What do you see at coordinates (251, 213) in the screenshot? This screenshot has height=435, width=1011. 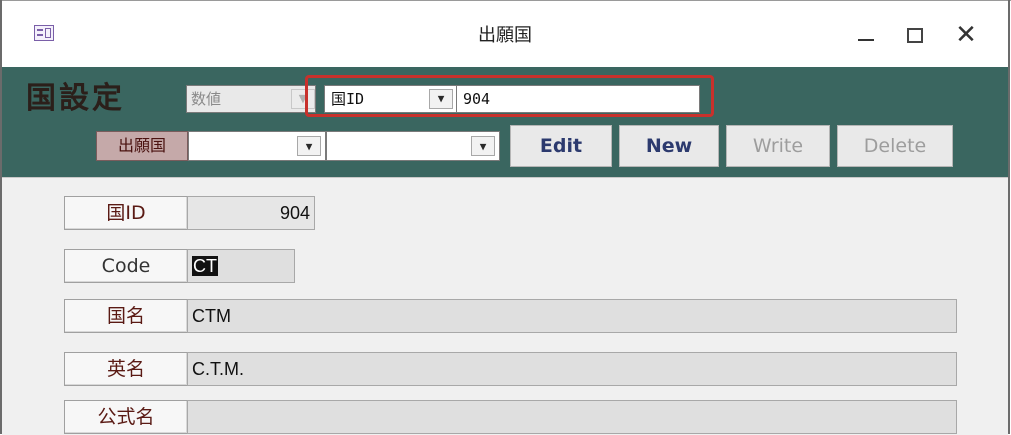 I see `country-id-field: 904` at bounding box center [251, 213].